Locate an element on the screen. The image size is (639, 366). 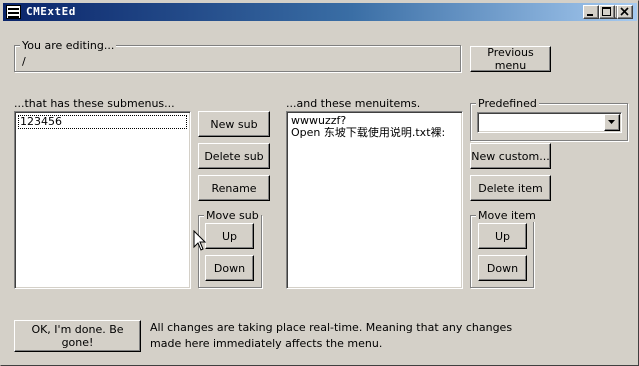
move-sub-down-button: Down is located at coordinates (229, 268).